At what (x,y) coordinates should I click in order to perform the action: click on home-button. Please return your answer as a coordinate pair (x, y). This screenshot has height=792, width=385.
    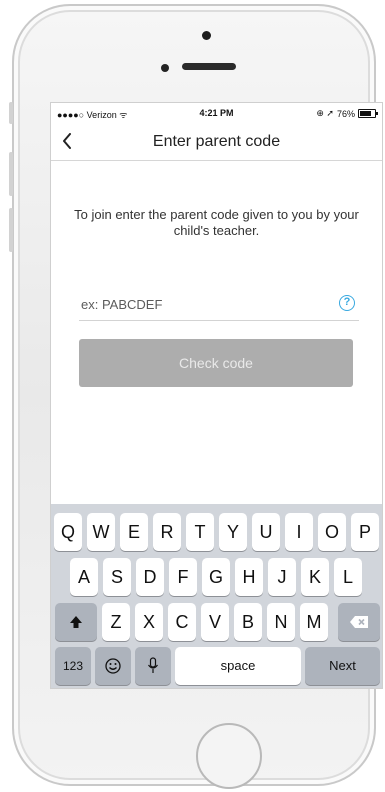
    Looking at the image, I should click on (229, 756).